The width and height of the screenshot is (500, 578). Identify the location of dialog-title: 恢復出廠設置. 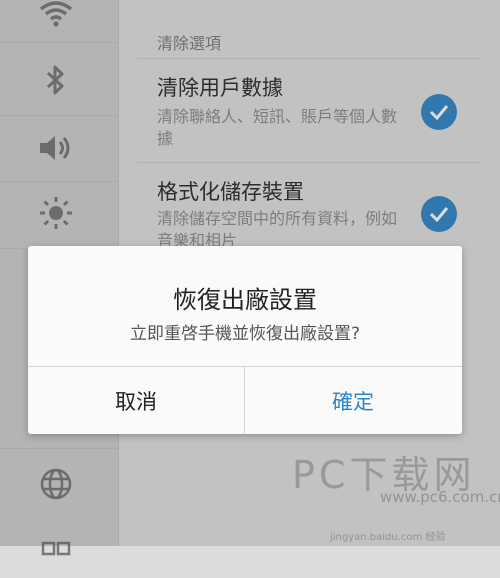
(245, 300).